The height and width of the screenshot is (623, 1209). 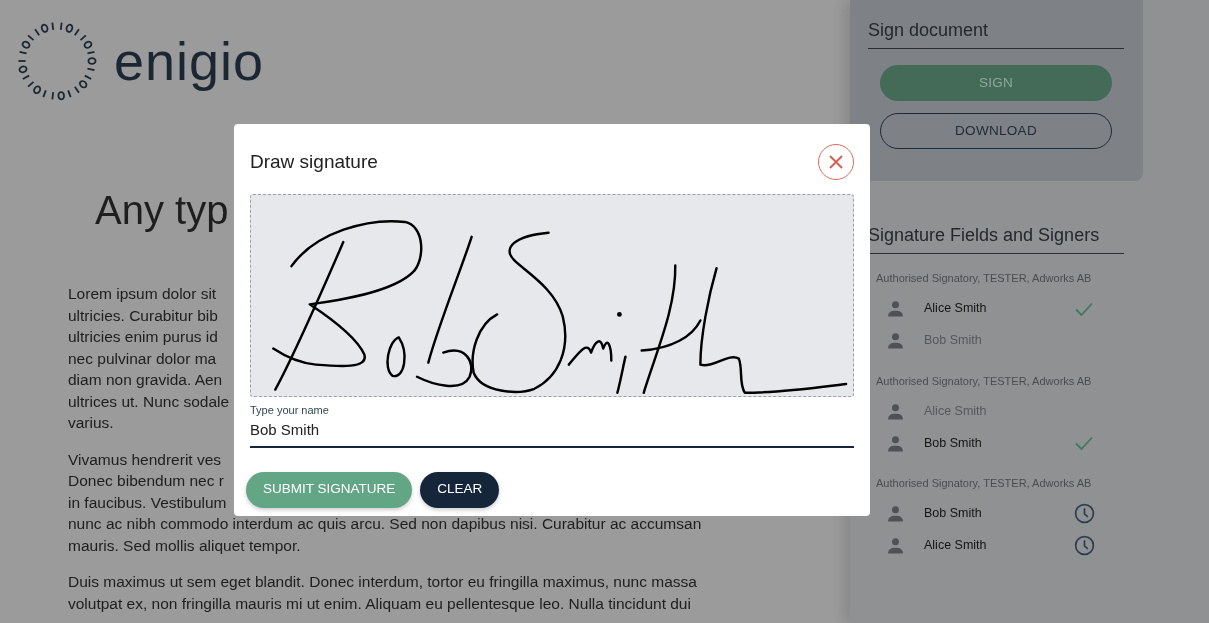 I want to click on text-line: Duis maximus ut sem eget blandit. Donec interdum, tortor eu fringilla maximus, nunc massa, so click(x=382, y=582).